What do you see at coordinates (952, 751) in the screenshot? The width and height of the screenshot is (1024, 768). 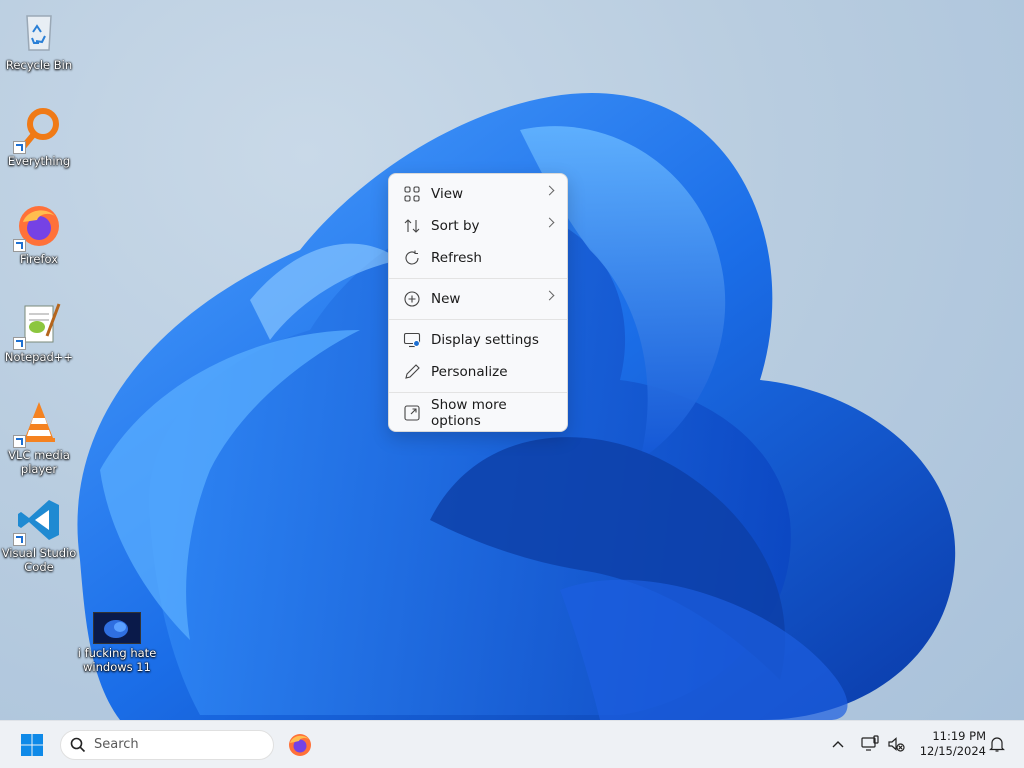 I see `clock-date: 12/15/2024` at bounding box center [952, 751].